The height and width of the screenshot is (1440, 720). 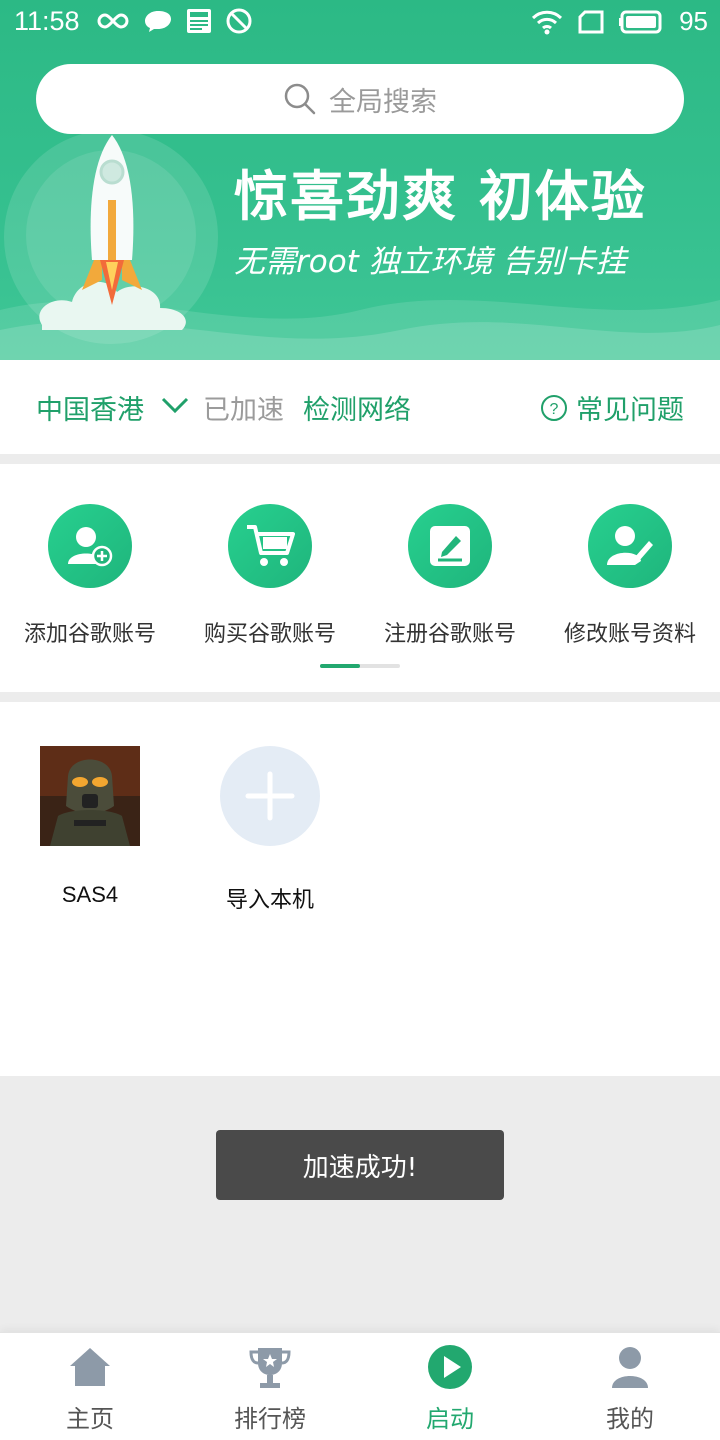 What do you see at coordinates (269, 634) in the screenshot?
I see `action-label: 购买谷歌账号` at bounding box center [269, 634].